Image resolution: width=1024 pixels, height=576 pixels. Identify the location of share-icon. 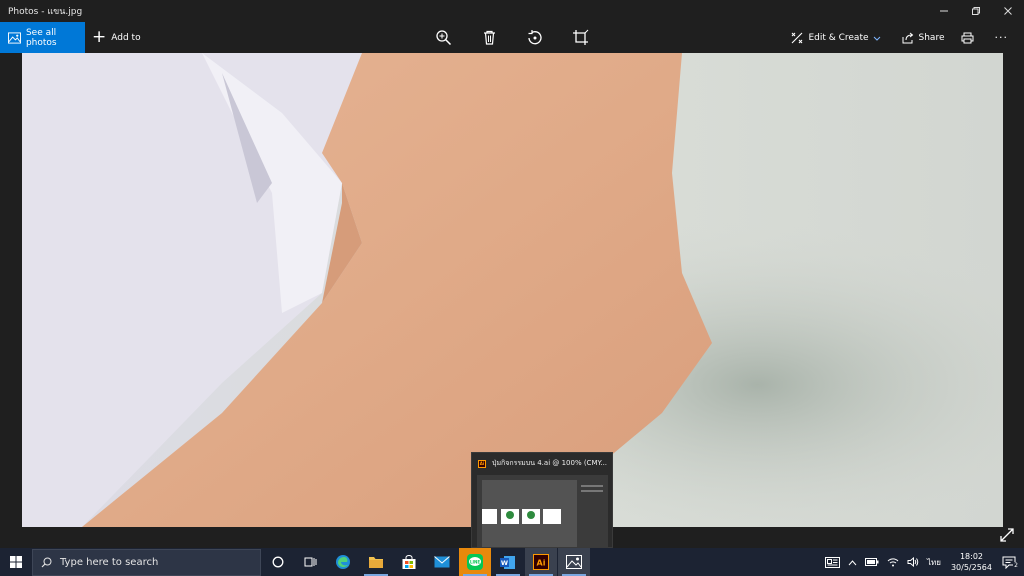
(907, 37).